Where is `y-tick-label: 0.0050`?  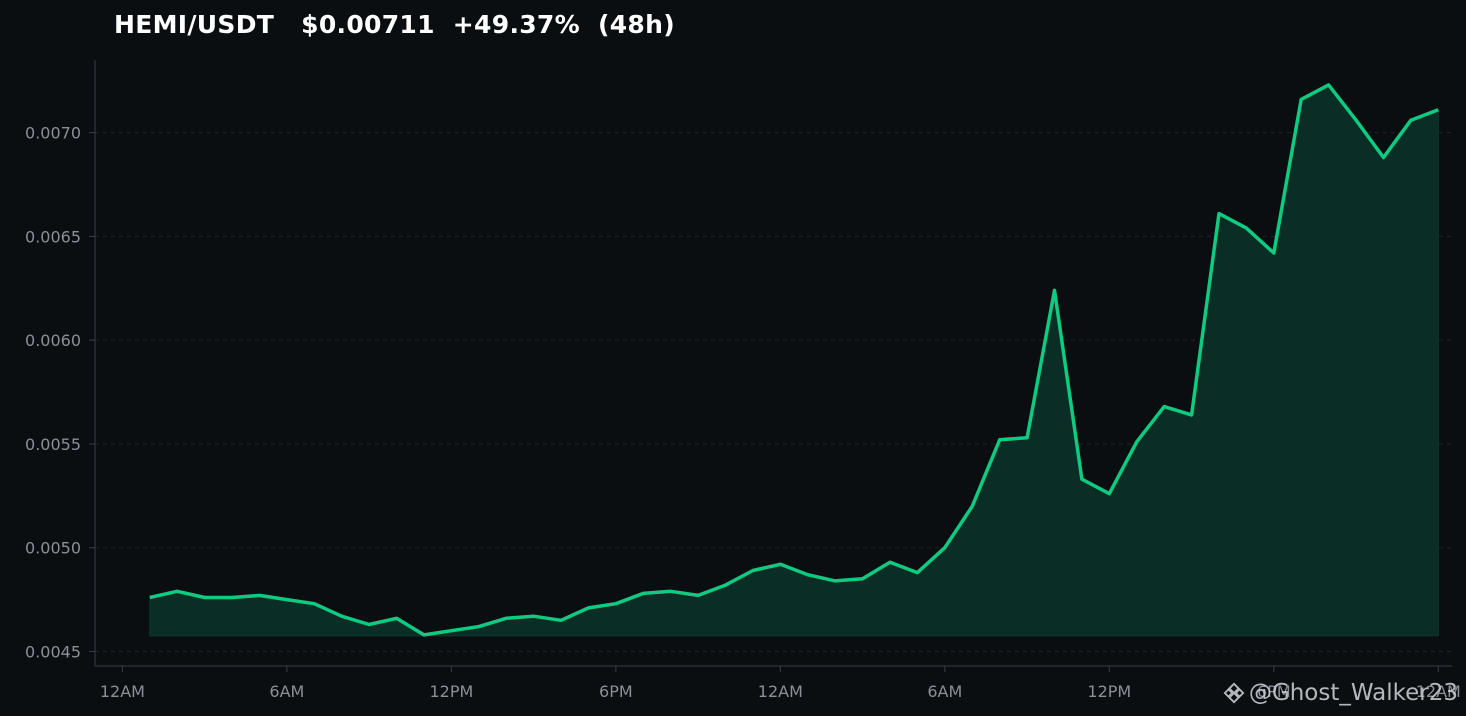
y-tick-label: 0.0050 is located at coordinates (53, 548).